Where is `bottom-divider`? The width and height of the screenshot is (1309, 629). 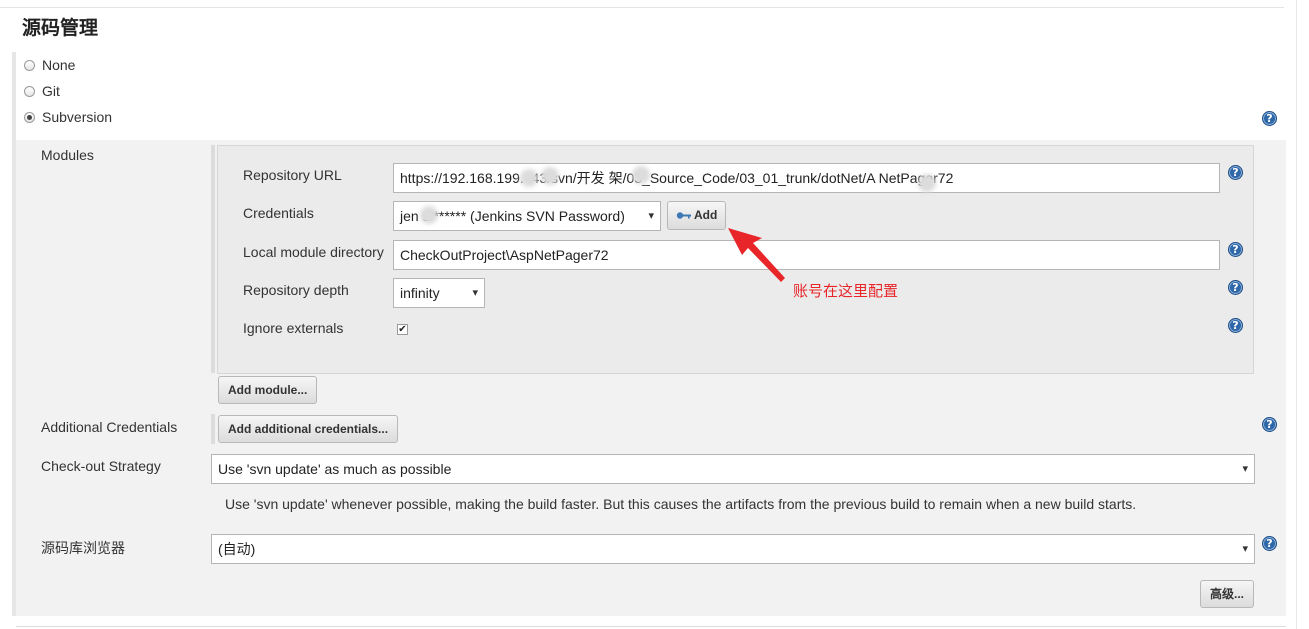 bottom-divider is located at coordinates (651, 626).